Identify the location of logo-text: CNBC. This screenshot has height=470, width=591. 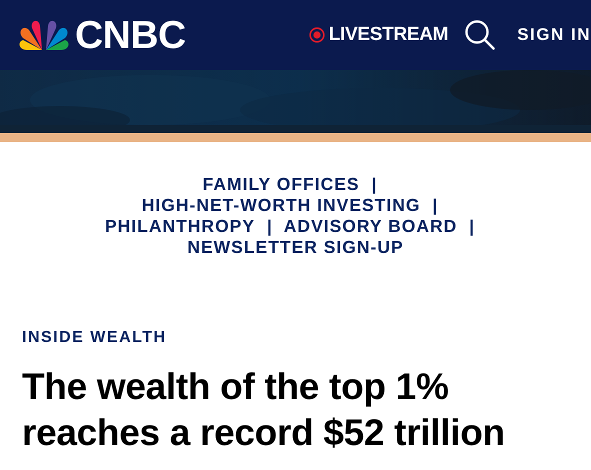
(130, 35).